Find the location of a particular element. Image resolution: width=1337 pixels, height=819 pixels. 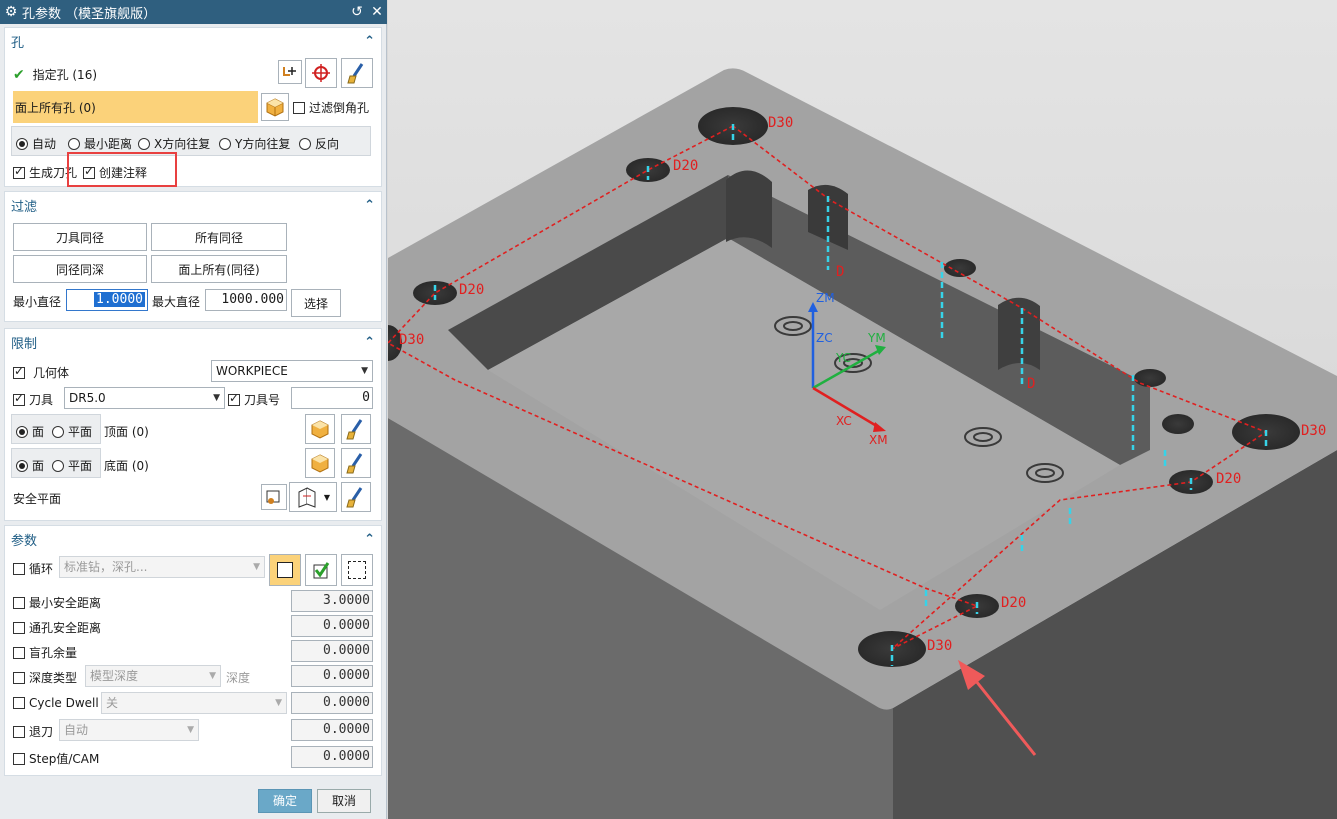

bottom-face-clear-button is located at coordinates (356, 463).